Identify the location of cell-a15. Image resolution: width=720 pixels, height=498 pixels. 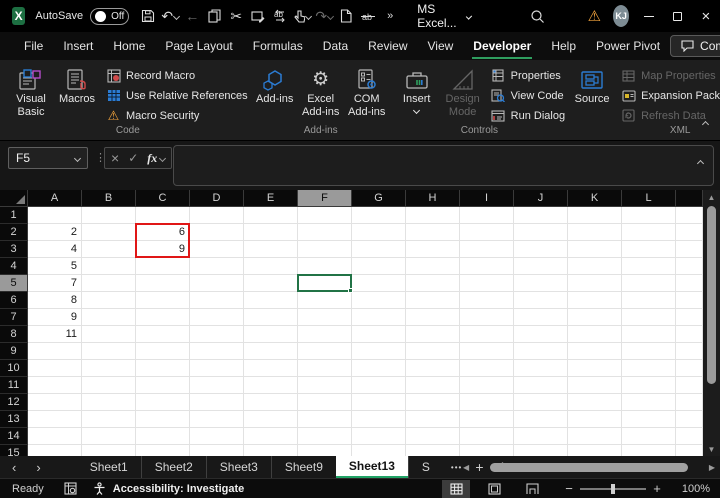
(55, 450).